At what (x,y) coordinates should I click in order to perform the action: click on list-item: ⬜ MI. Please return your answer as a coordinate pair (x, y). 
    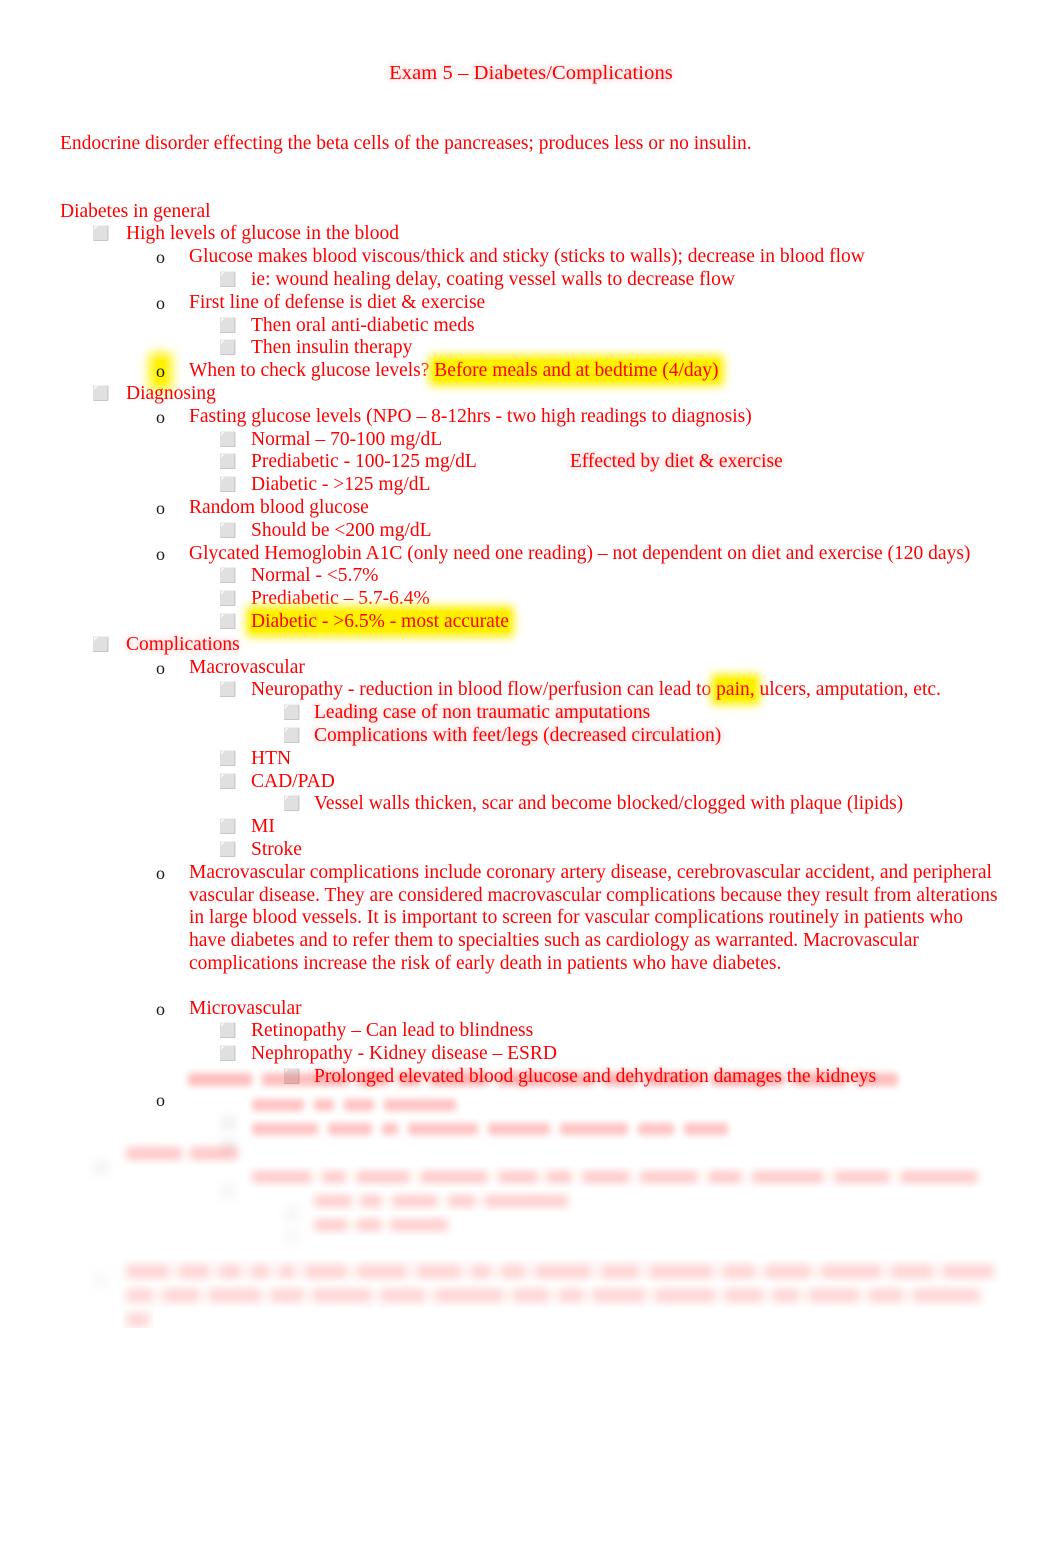
    Looking at the image, I should click on (531, 827).